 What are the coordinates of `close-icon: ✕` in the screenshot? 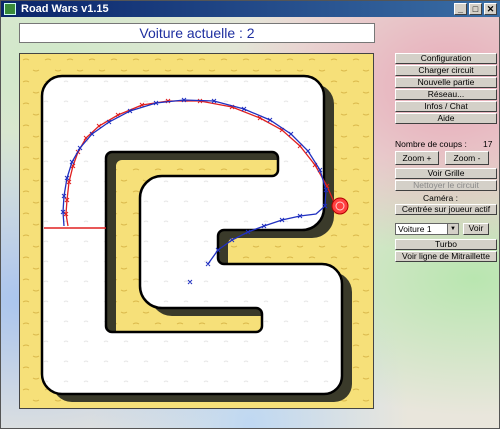 It's located at (490, 9).